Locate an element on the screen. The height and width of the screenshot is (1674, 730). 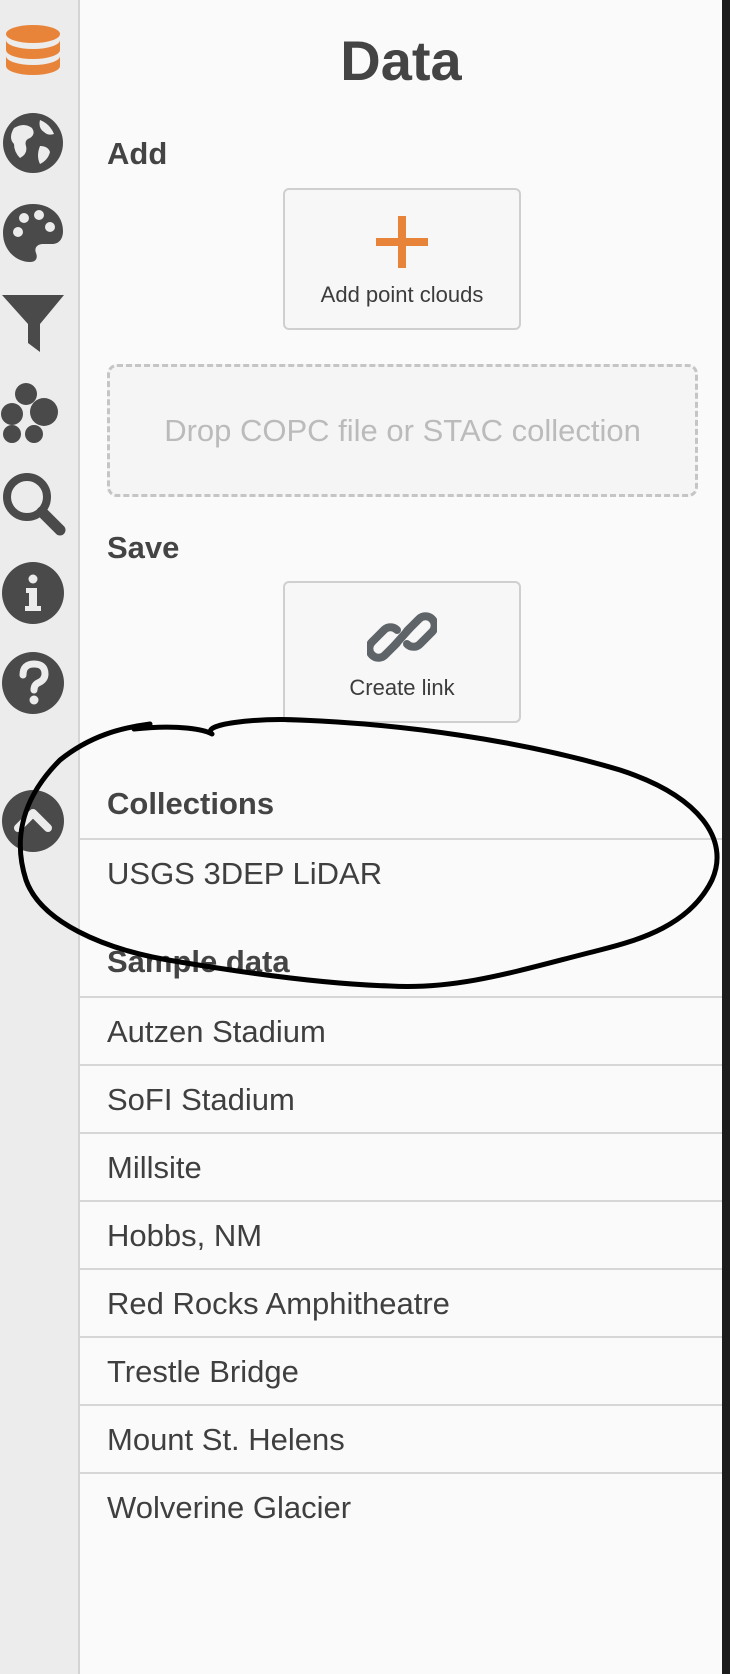
add-point-clouds-button: Add point clouds is located at coordinates (402, 259).